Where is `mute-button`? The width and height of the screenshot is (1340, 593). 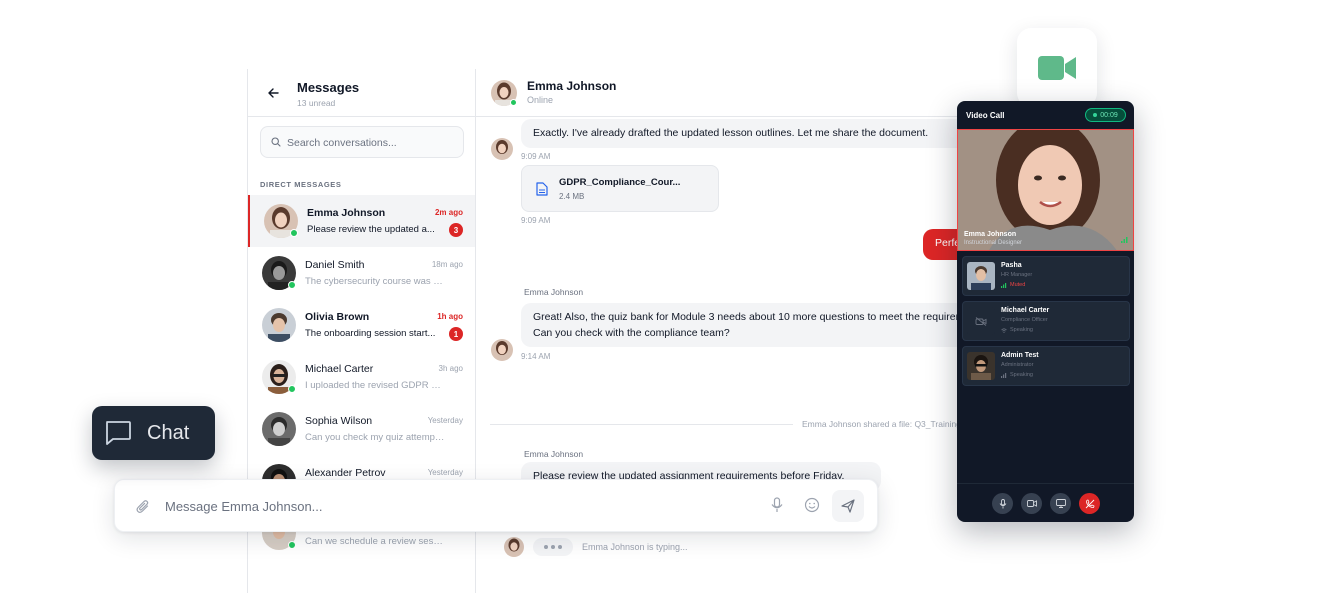
mute-button is located at coordinates (1002, 503).